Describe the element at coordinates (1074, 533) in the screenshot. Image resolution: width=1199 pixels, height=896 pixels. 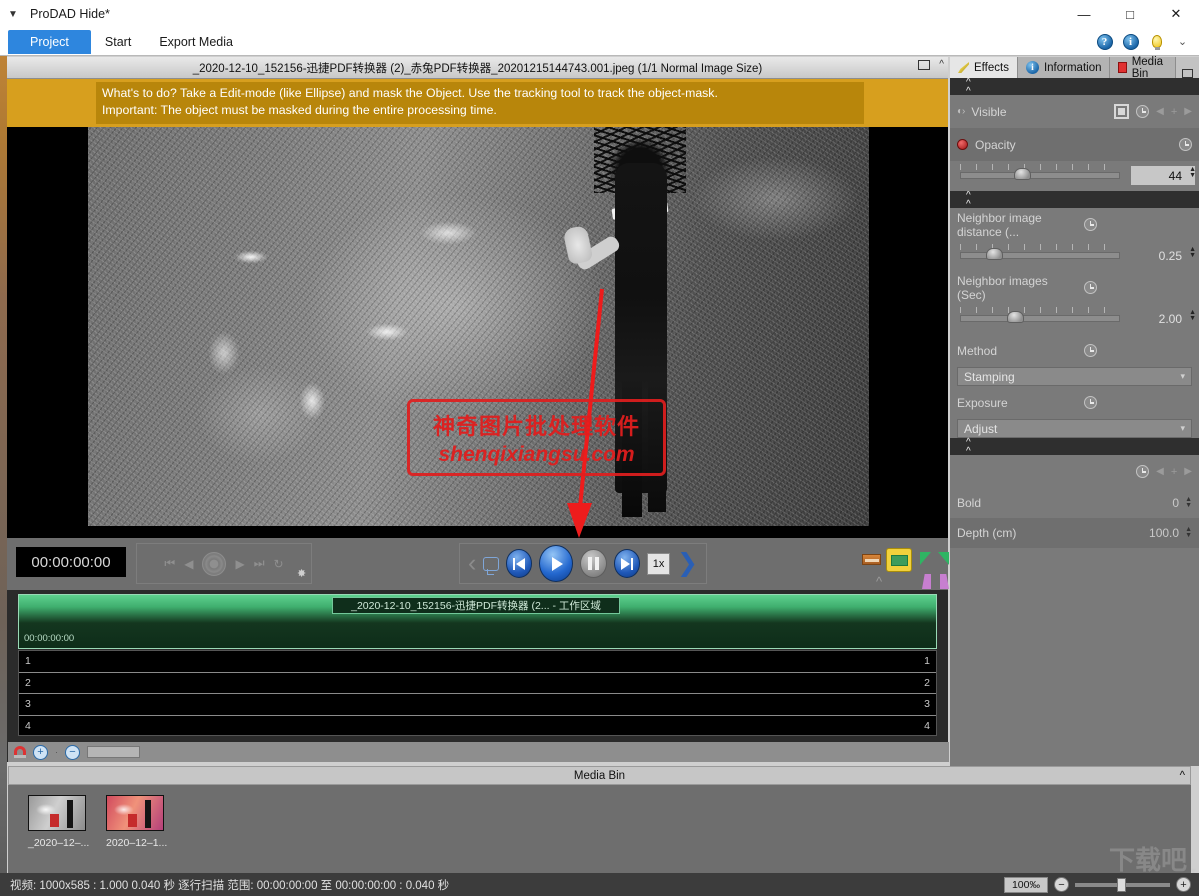
I see `property-row-depth: Depth (cm) 100.0 ▲ ▼` at that location.